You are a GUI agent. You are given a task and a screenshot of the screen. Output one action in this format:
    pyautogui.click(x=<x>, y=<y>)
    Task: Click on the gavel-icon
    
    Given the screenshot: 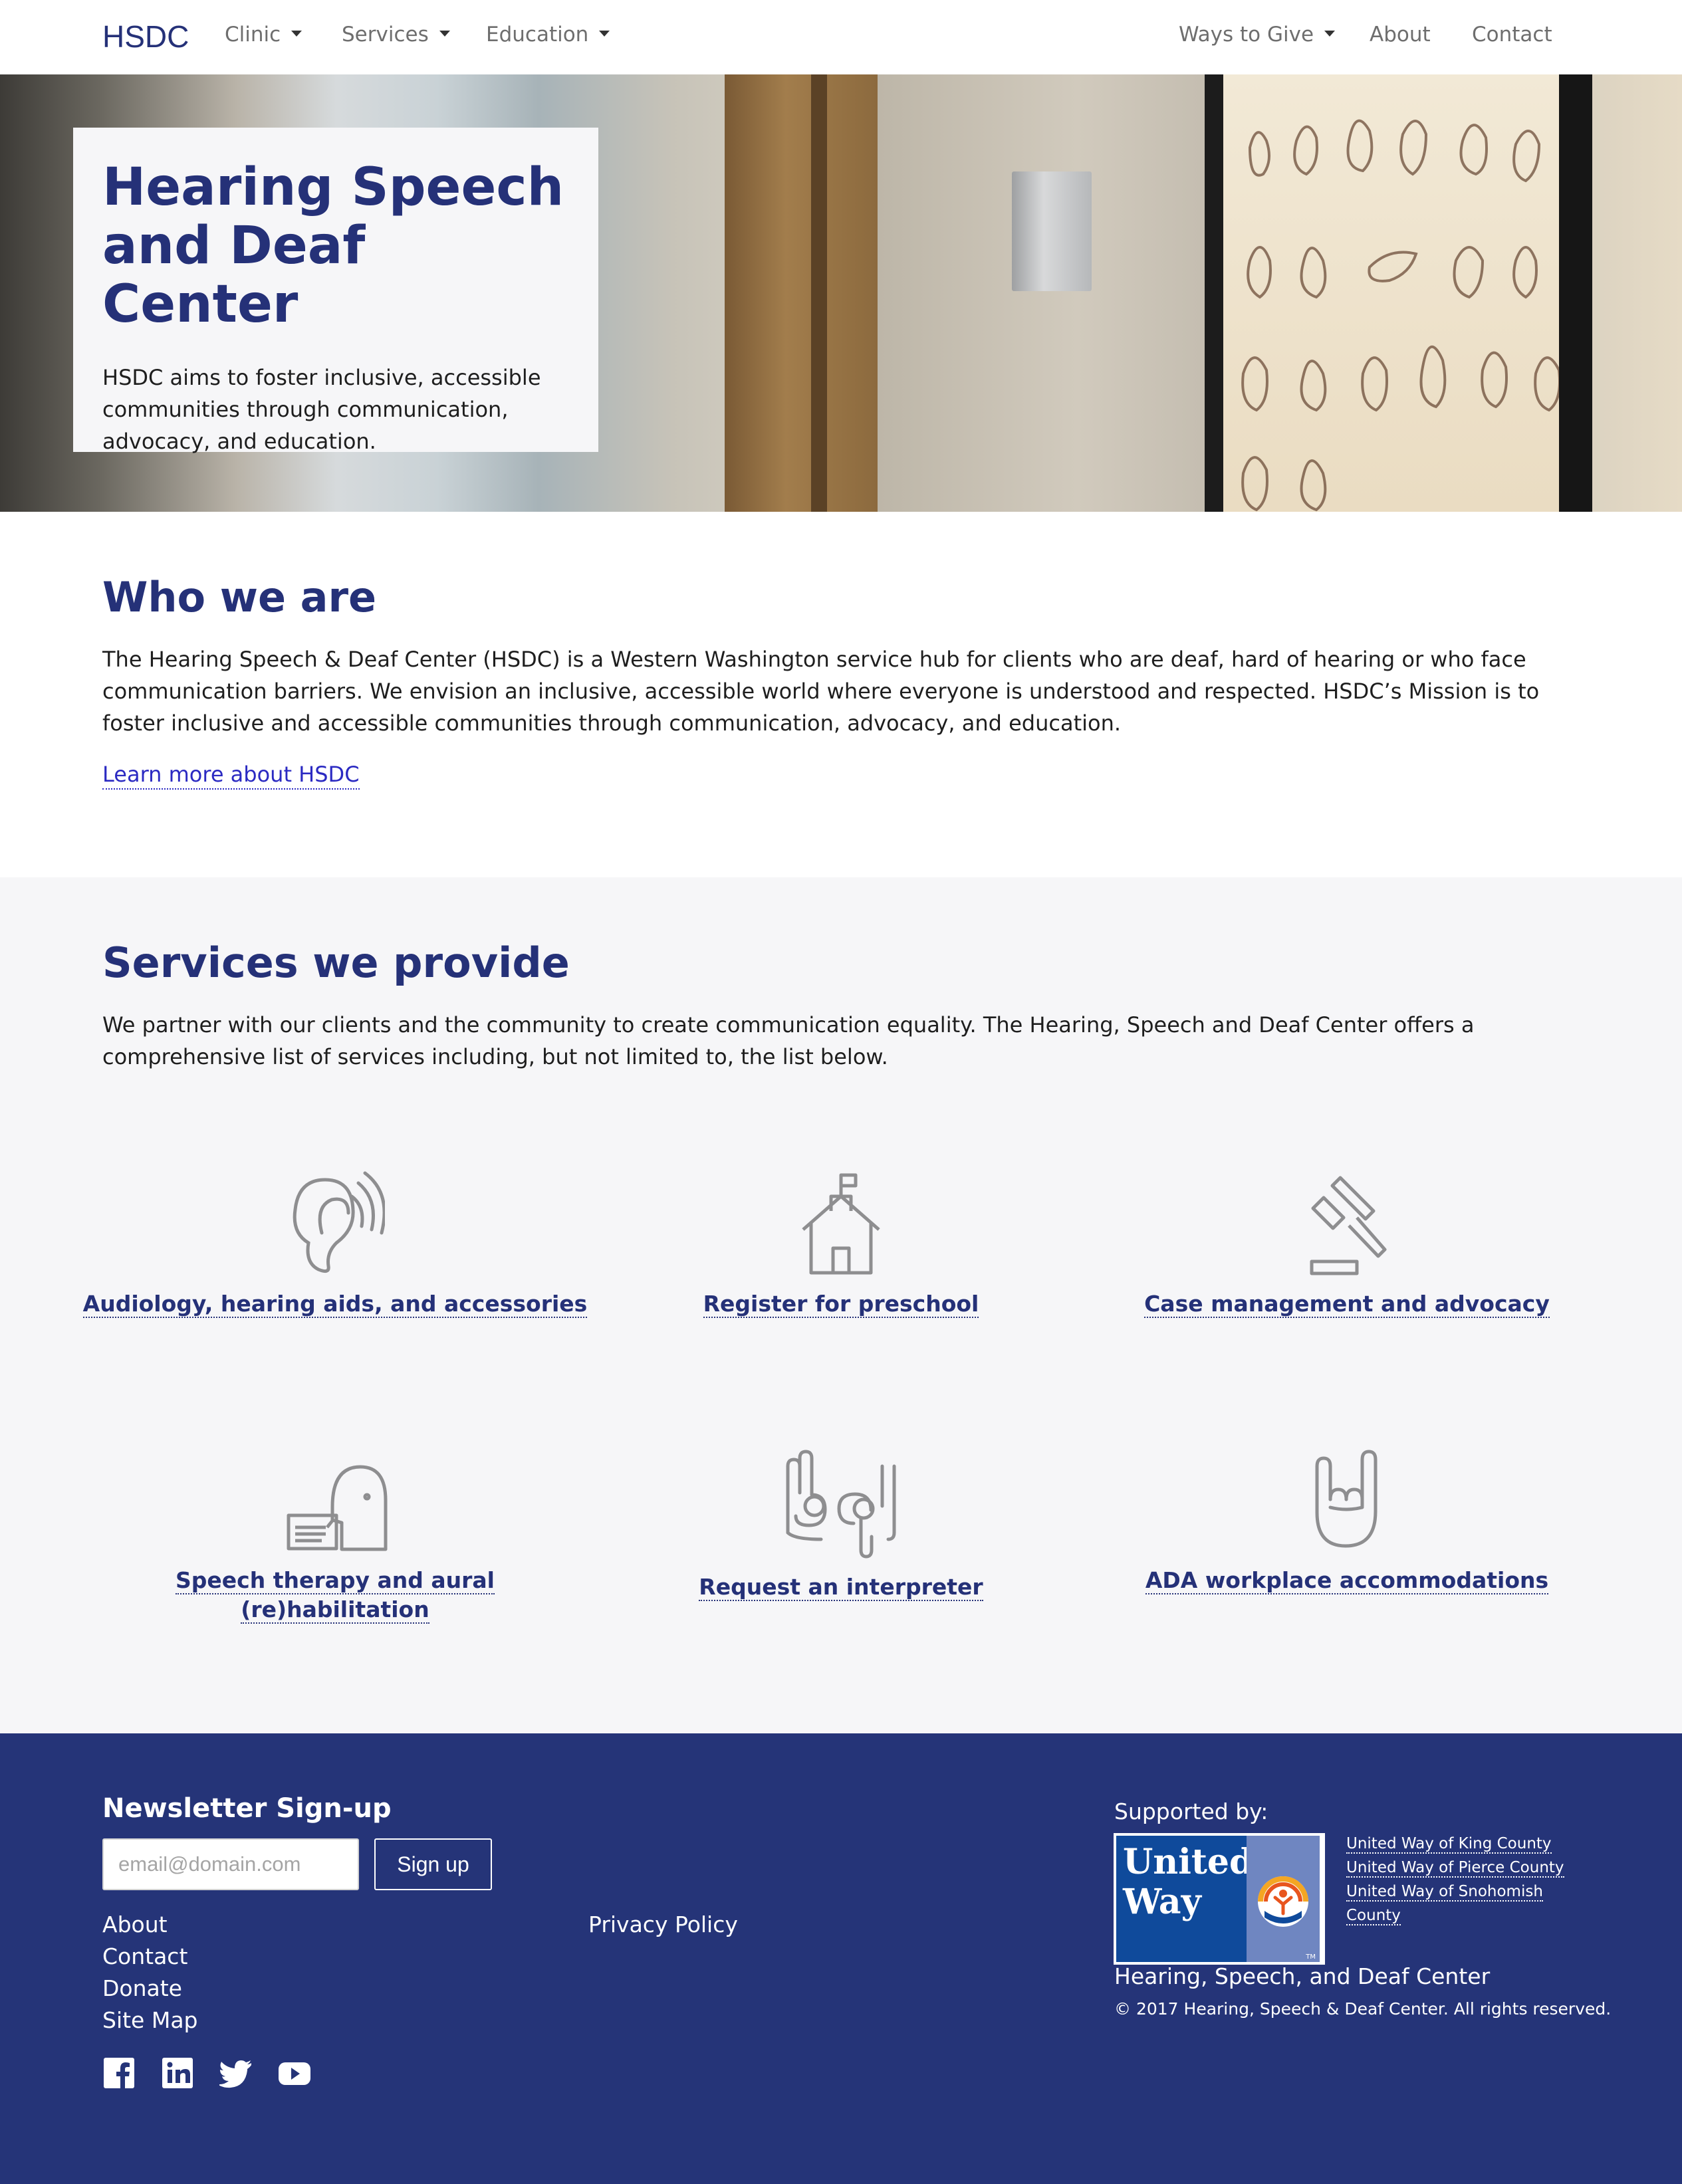 What is the action you would take?
    pyautogui.click(x=1348, y=1225)
    